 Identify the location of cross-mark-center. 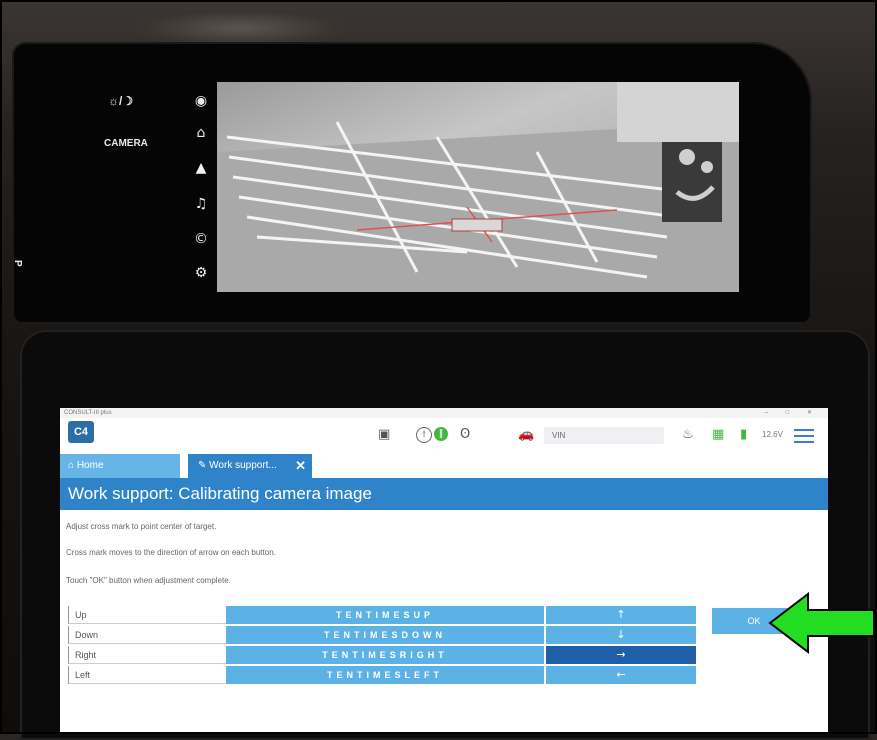
(477, 225).